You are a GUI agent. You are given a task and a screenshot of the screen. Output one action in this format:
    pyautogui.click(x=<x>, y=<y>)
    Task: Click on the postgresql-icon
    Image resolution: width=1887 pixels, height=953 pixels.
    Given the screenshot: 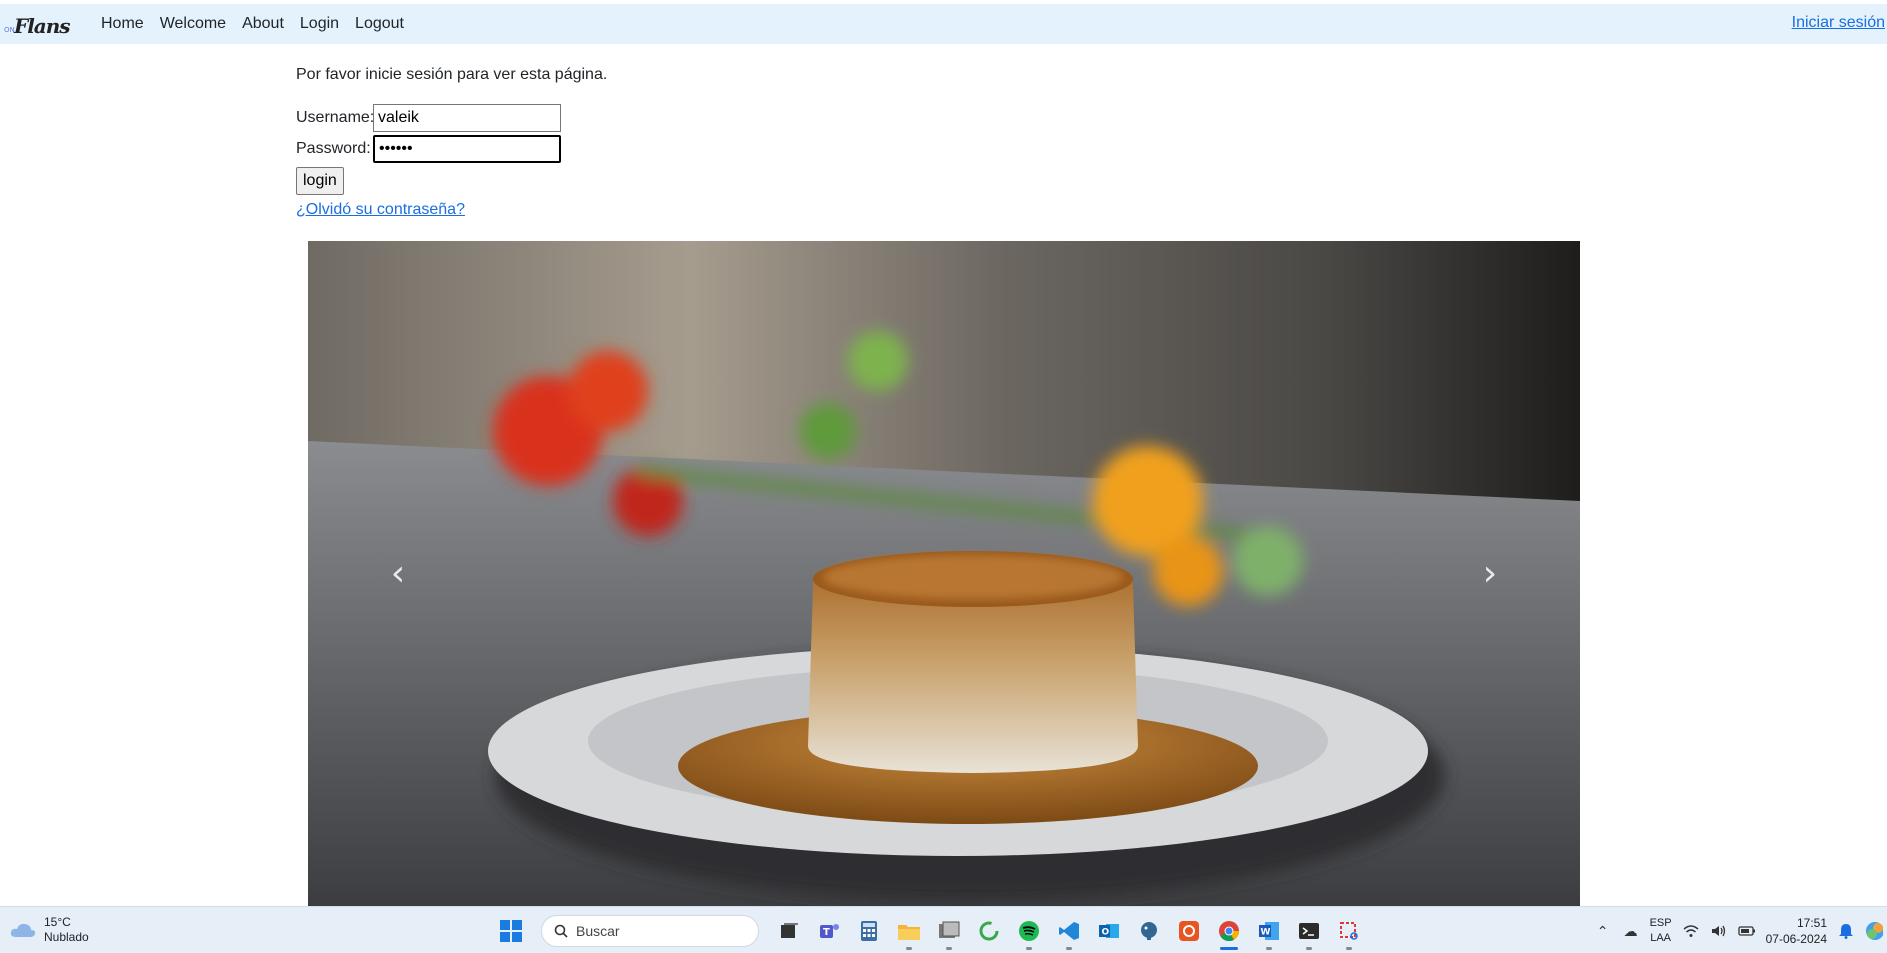 What is the action you would take?
    pyautogui.click(x=1149, y=931)
    